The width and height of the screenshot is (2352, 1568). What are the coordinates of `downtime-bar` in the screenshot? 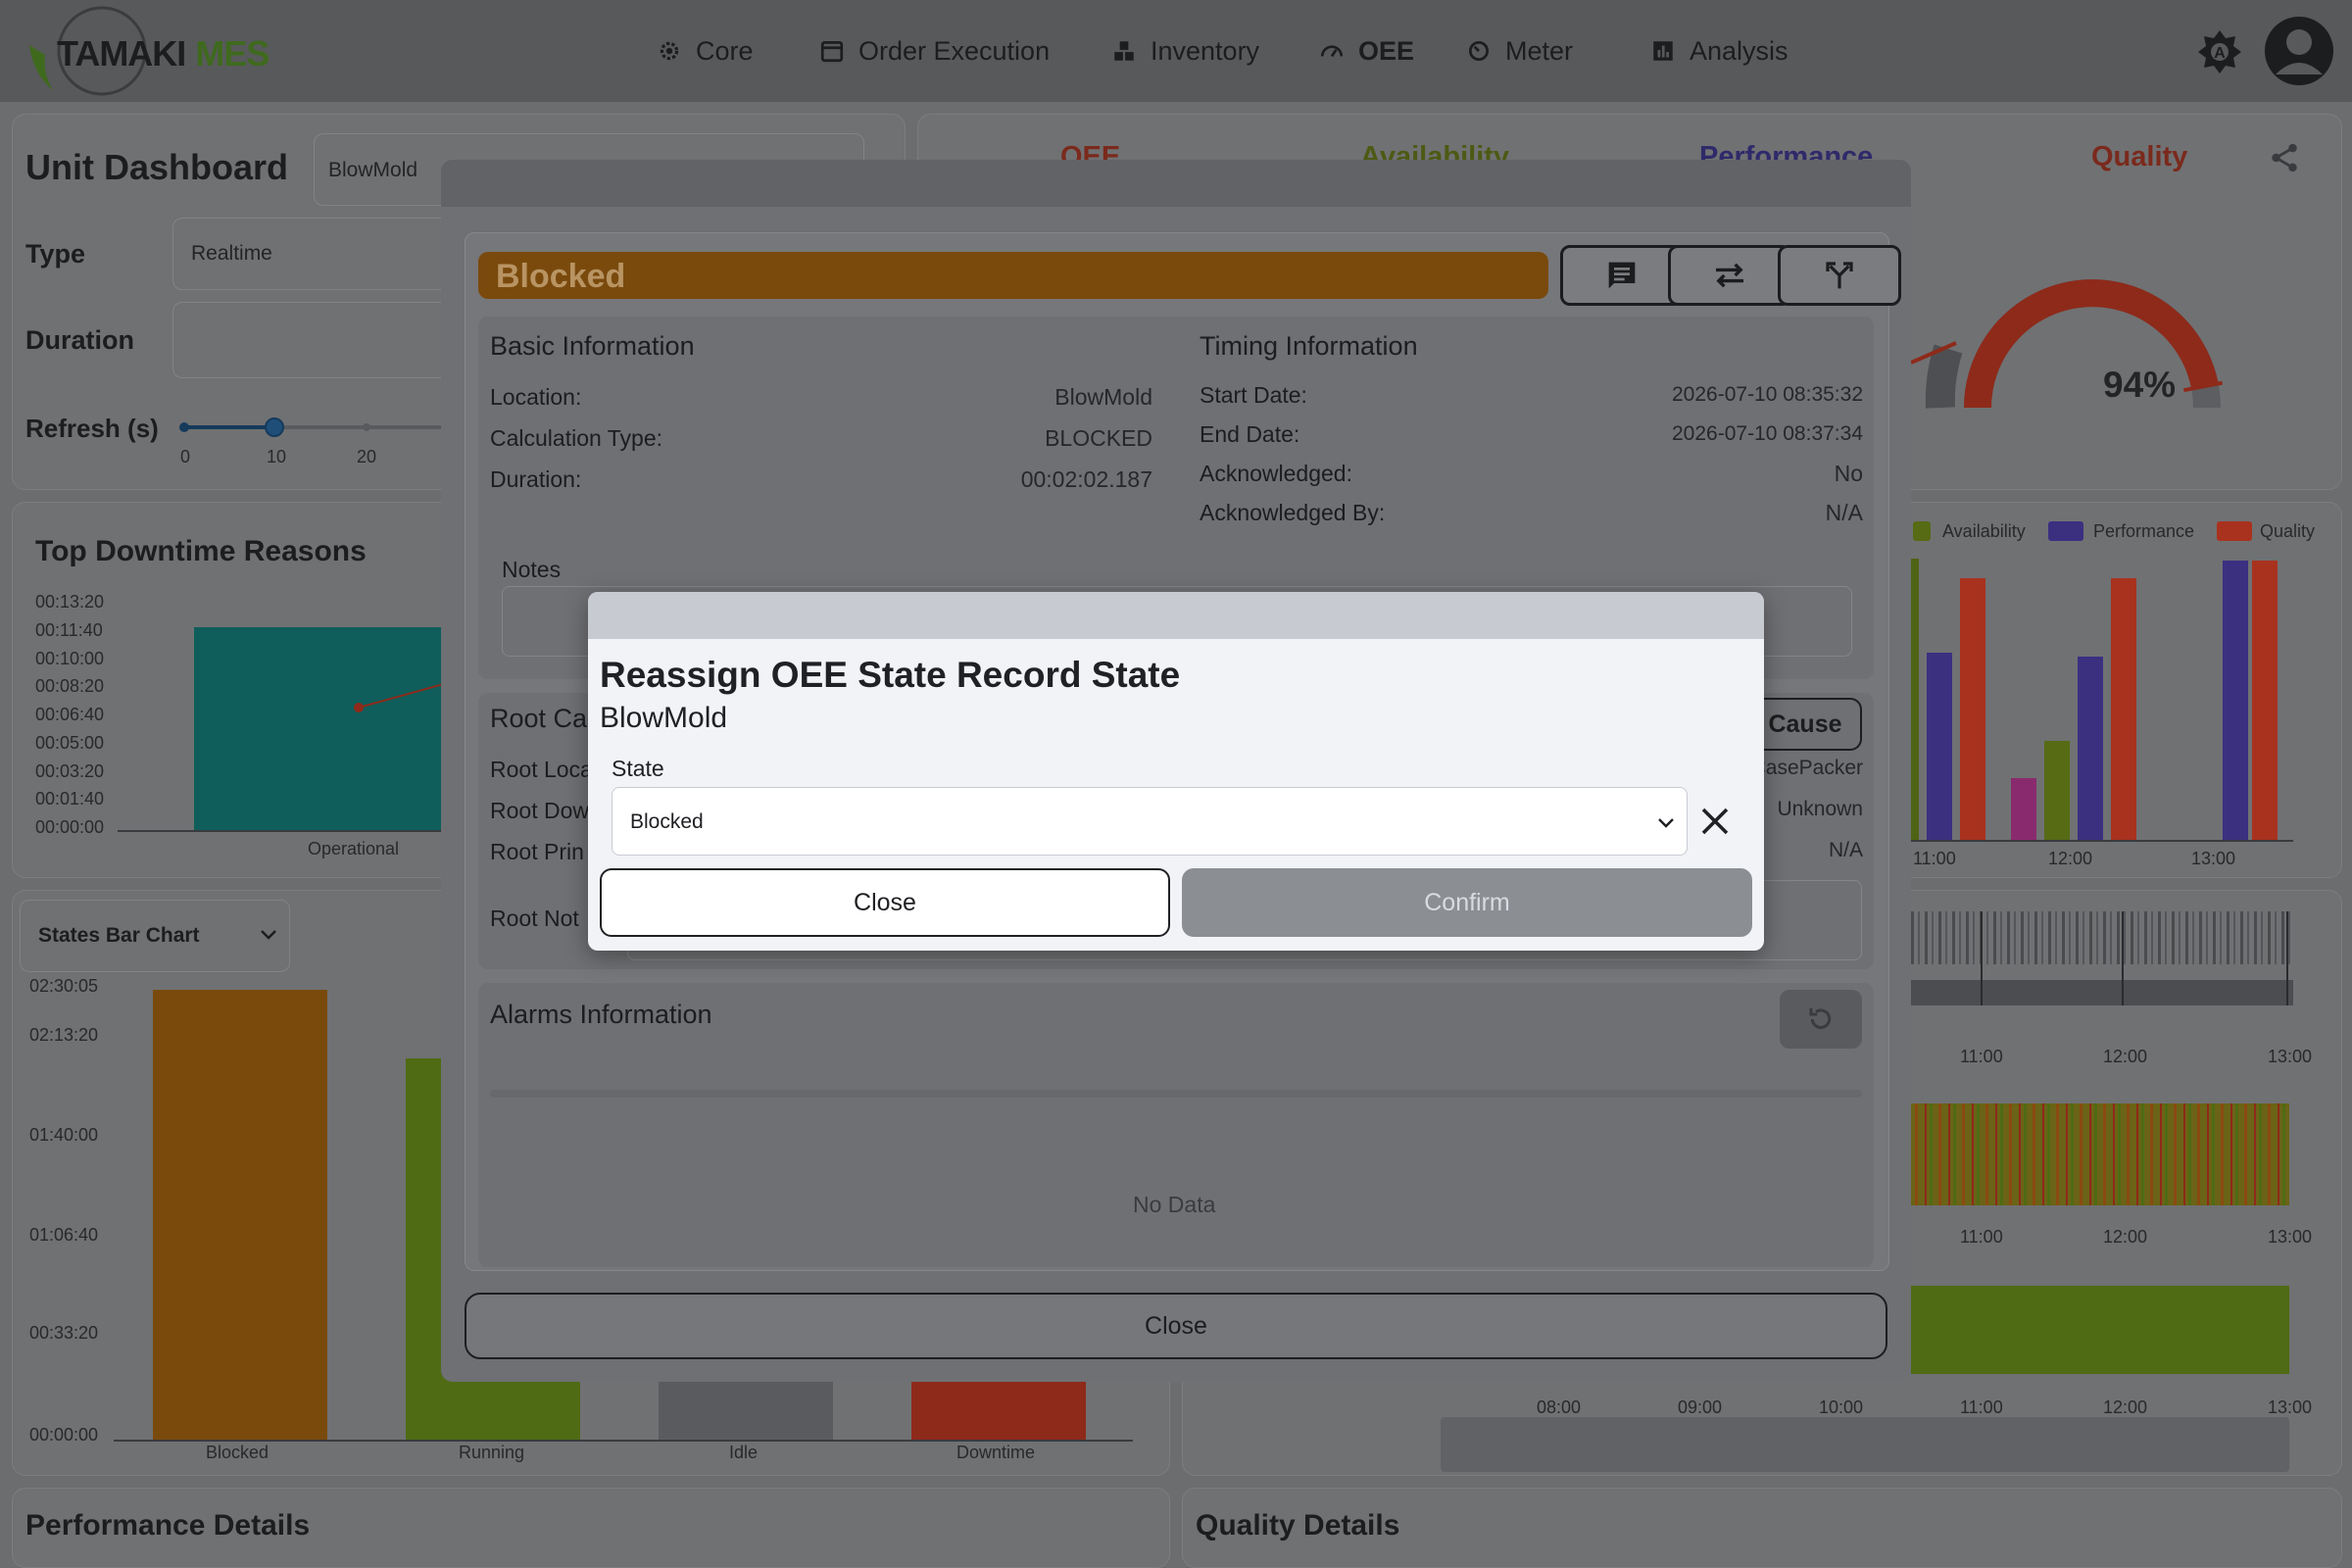 It's located at (322, 729).